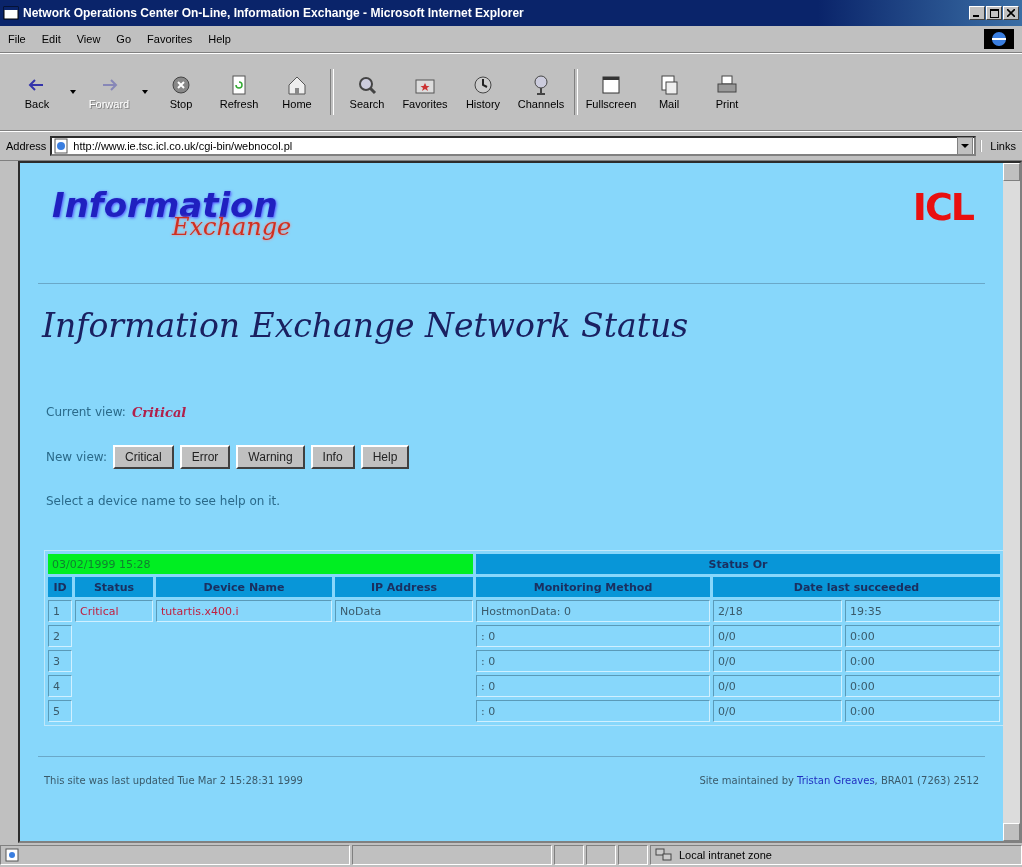 The height and width of the screenshot is (867, 1022). Describe the element at coordinates (88, 39) in the screenshot. I see `menu-item: View` at that location.